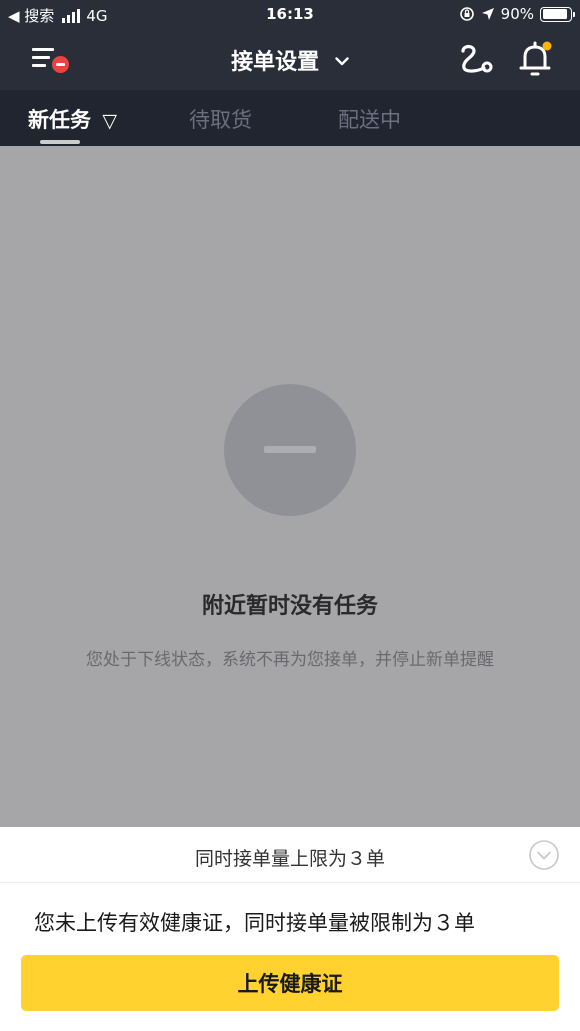 The image size is (580, 1031). I want to click on battery-percent: 90%, so click(517, 14).